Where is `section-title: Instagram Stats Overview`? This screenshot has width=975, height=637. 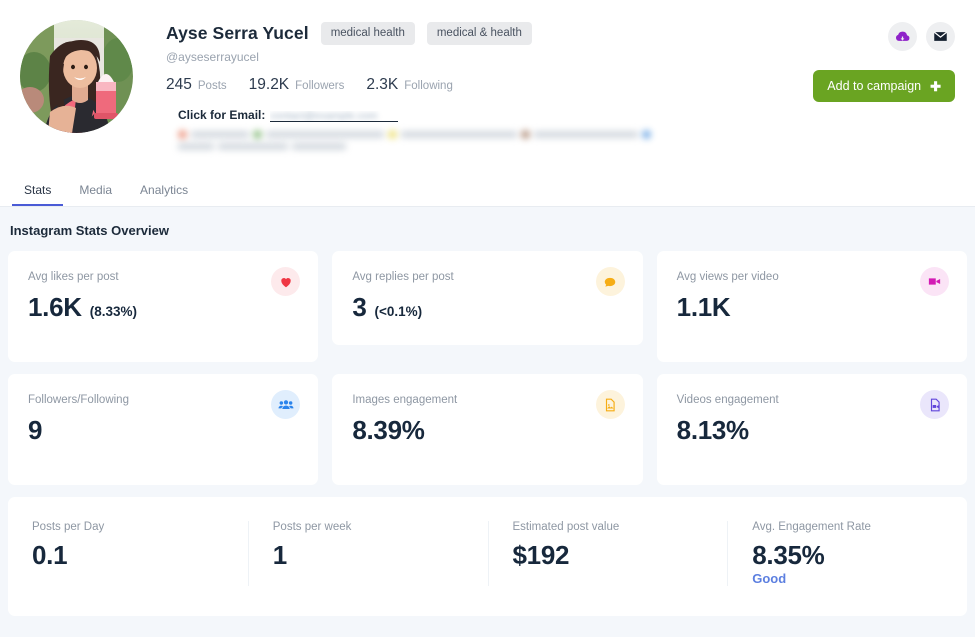
section-title: Instagram Stats Overview is located at coordinates (89, 230).